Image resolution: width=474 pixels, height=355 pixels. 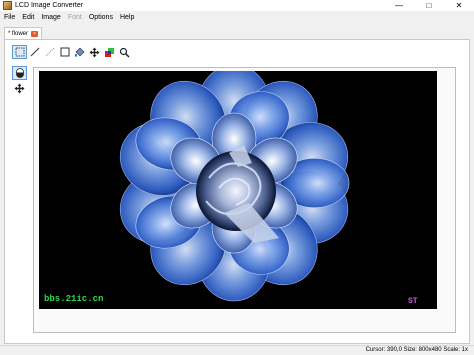 What do you see at coordinates (127, 17) in the screenshot?
I see `menu-help: Help` at bounding box center [127, 17].